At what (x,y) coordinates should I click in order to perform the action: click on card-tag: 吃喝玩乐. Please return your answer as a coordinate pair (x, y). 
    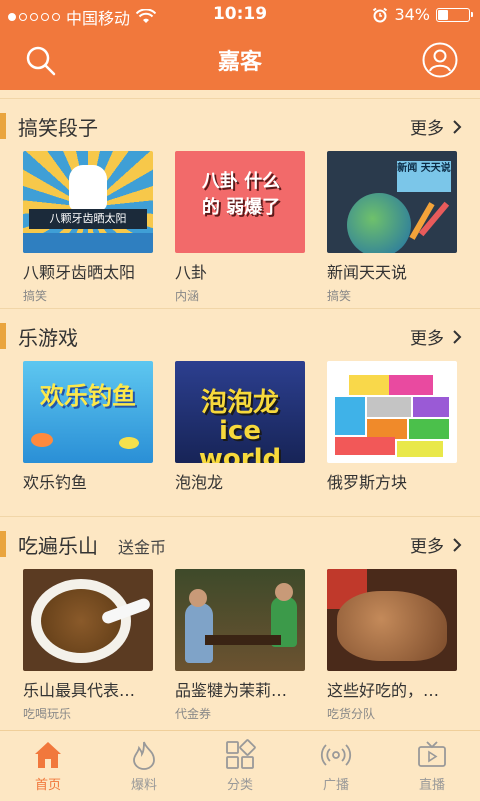
    Looking at the image, I should click on (47, 714).